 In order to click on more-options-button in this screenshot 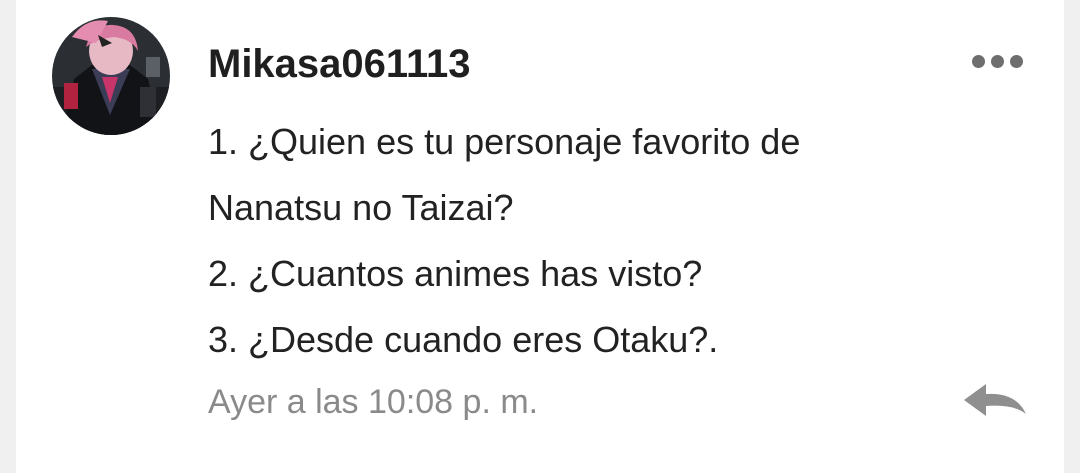, I will do `click(997, 61)`.